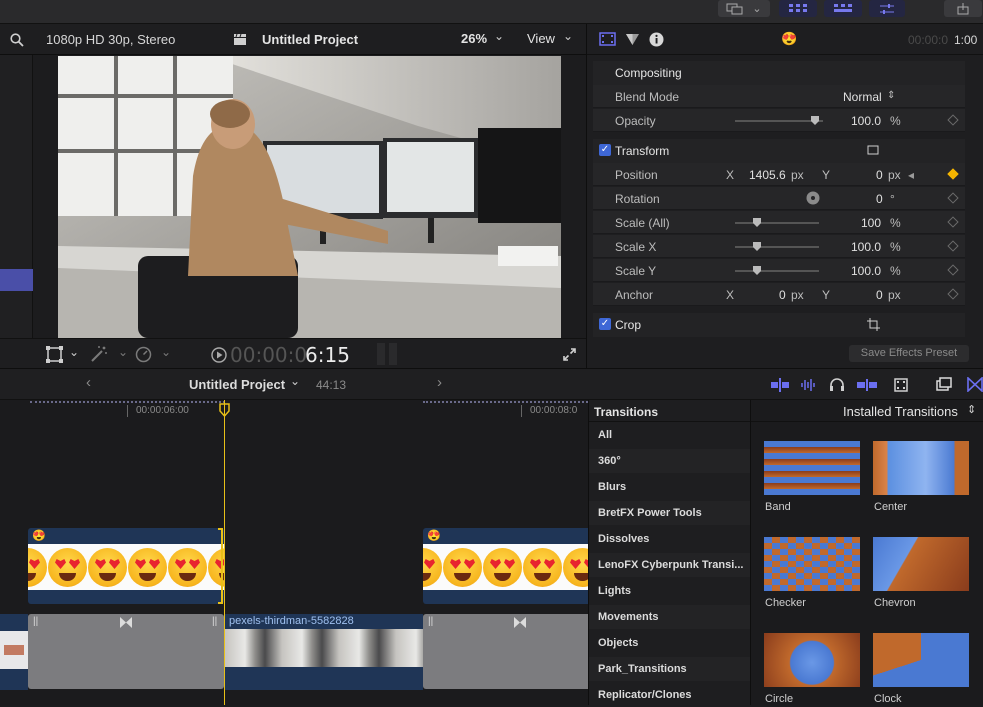 The width and height of the screenshot is (983, 707). What do you see at coordinates (669, 669) in the screenshot?
I see `category-park-transitions: Park_Transitions` at bounding box center [669, 669].